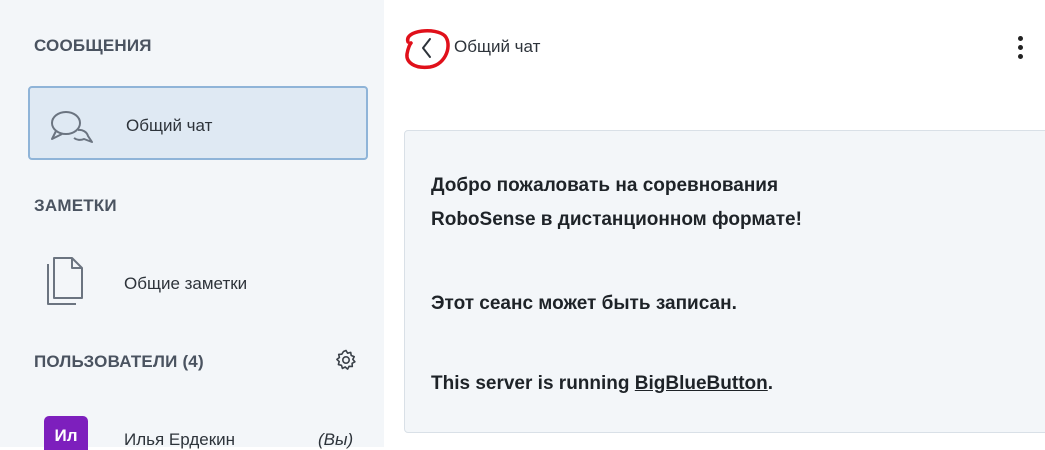  What do you see at coordinates (180, 439) in the screenshot?
I see `user-name: Илья Ердекин` at bounding box center [180, 439].